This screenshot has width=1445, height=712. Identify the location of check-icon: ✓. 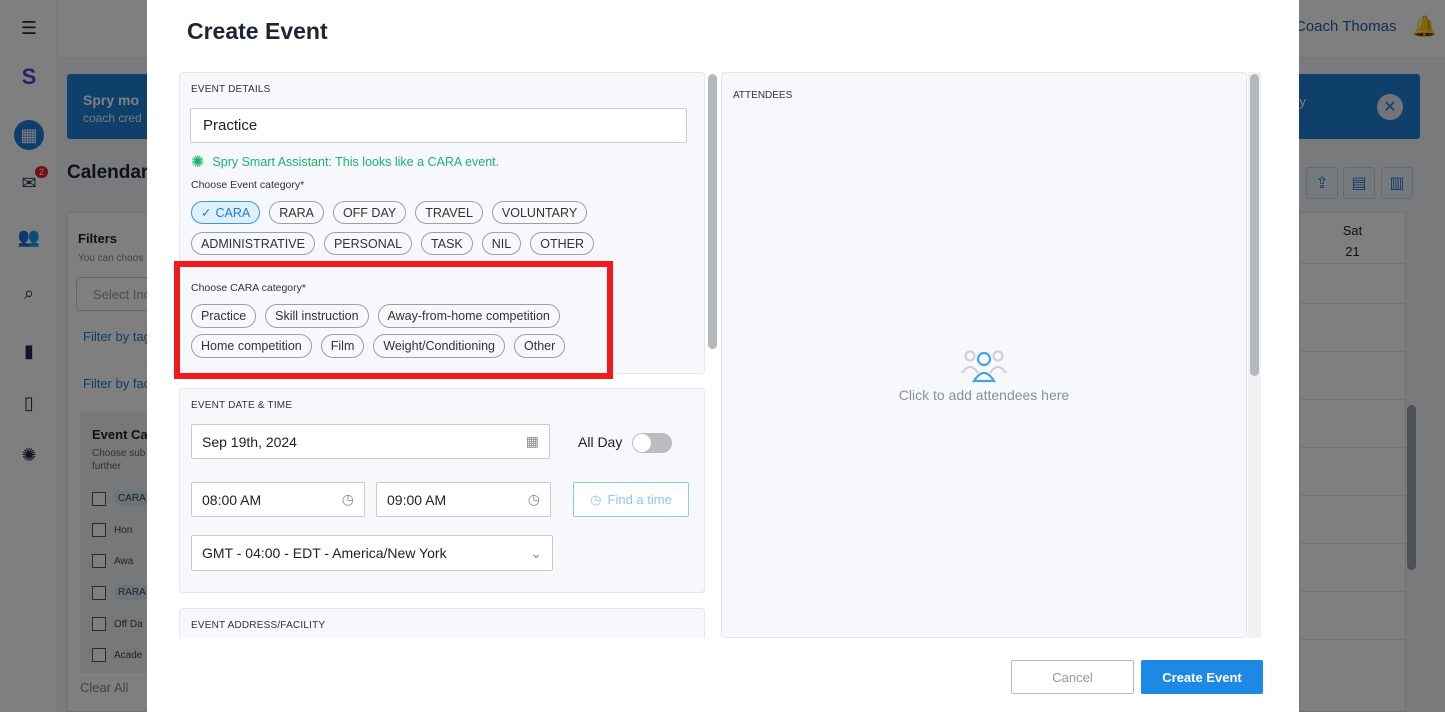
(206, 213).